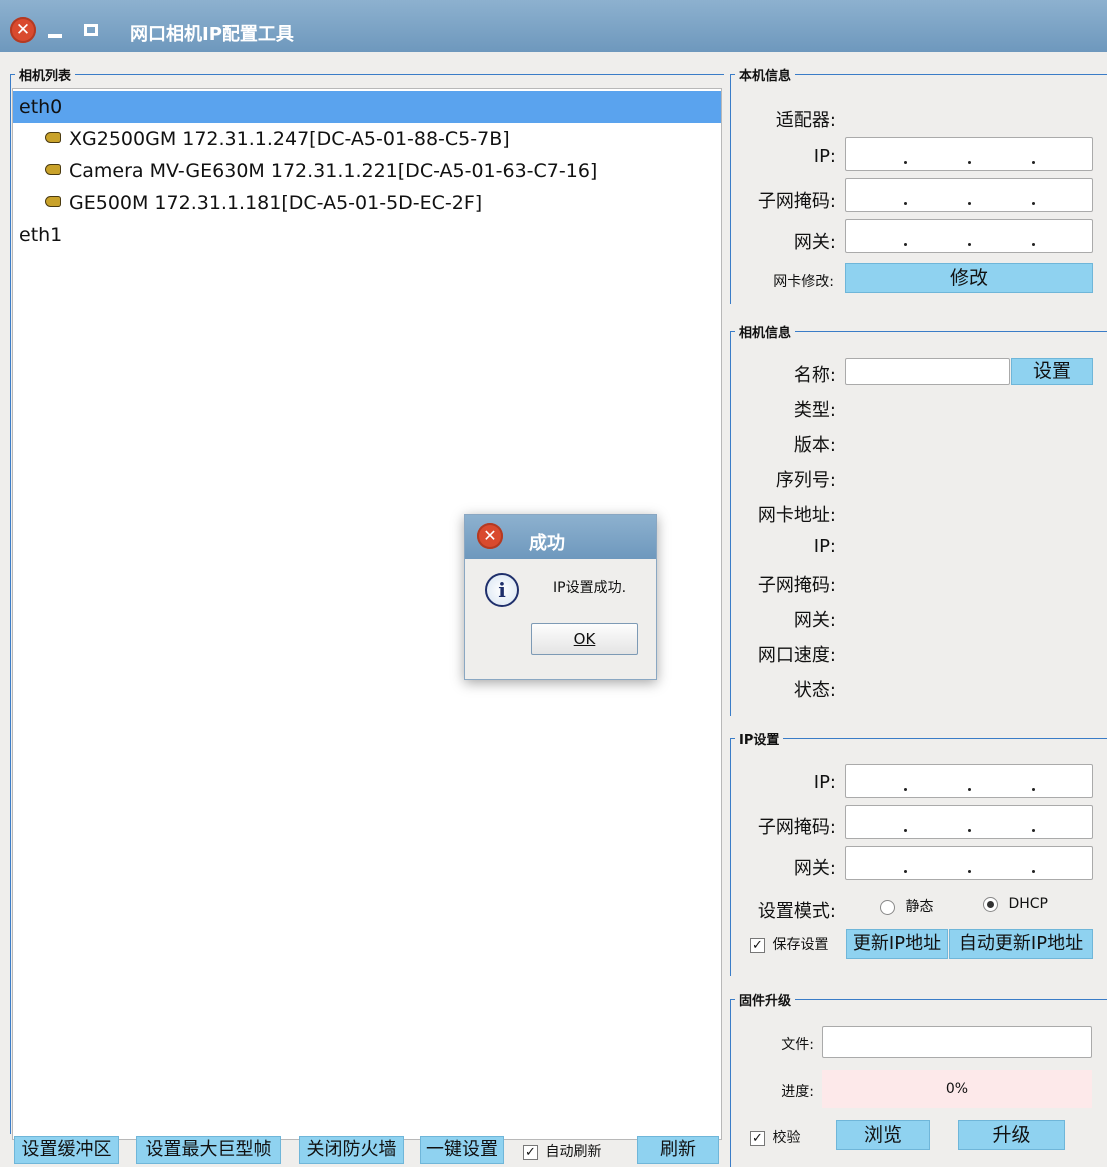  What do you see at coordinates (41, 107) in the screenshot?
I see `tree-item-label: eth0` at bounding box center [41, 107].